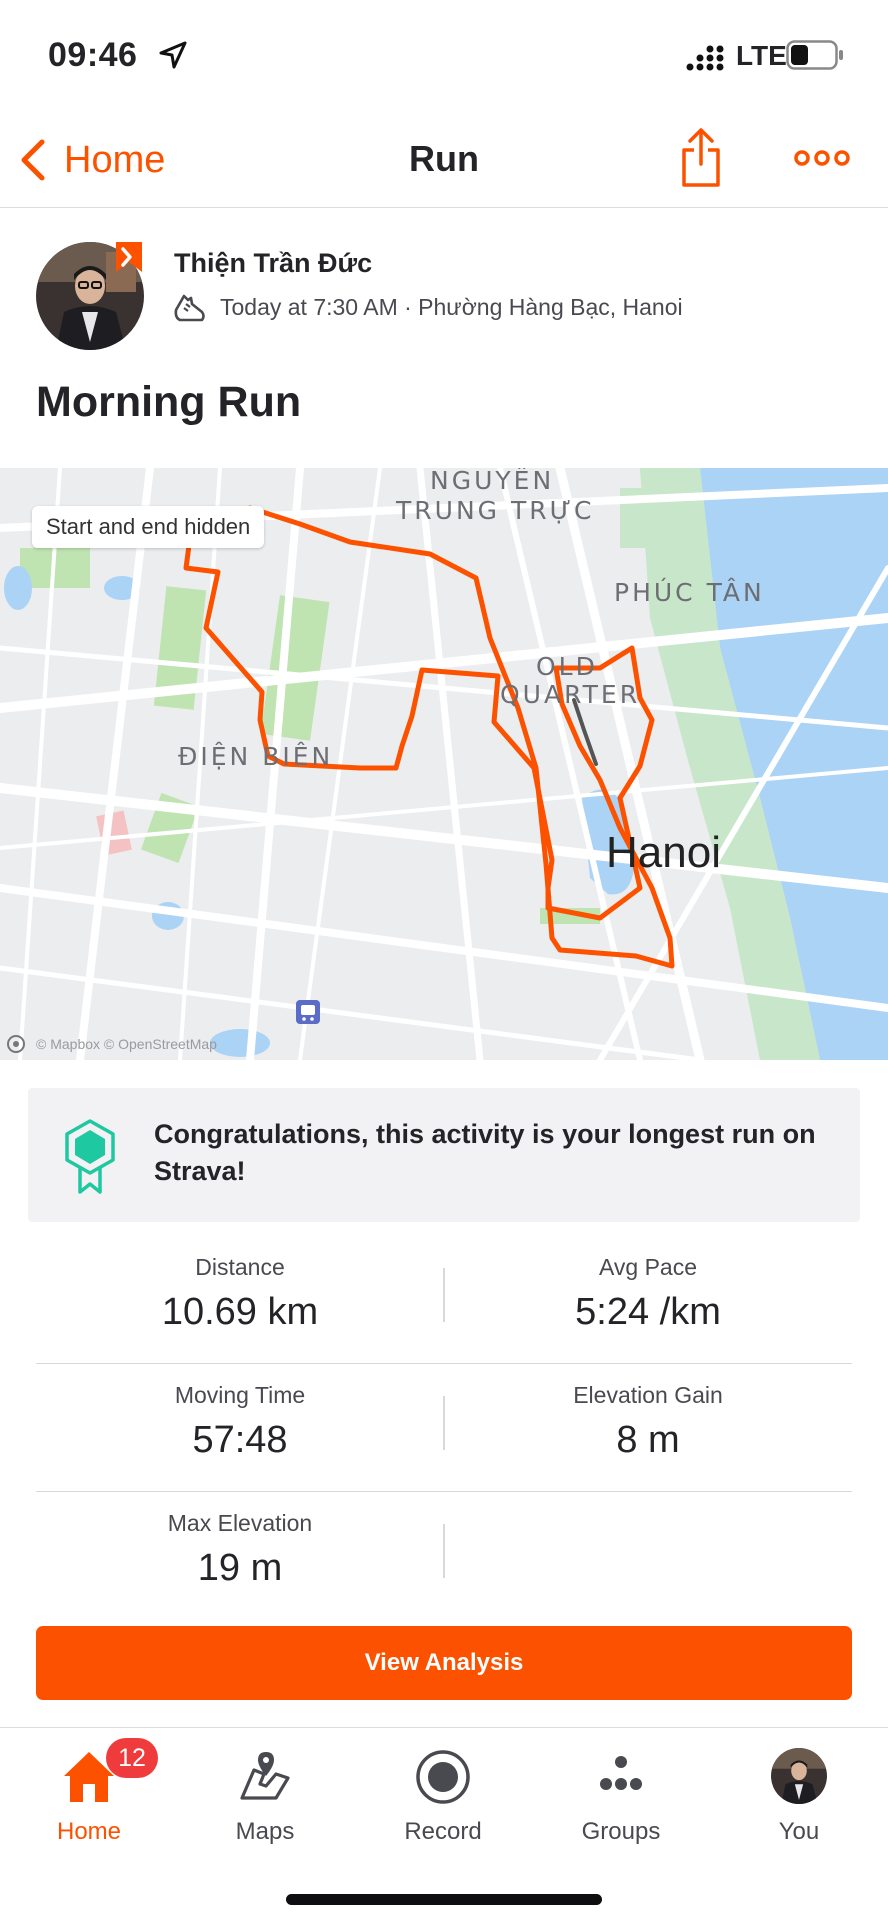 This screenshot has height=1920, width=888. What do you see at coordinates (169, 402) in the screenshot?
I see `activity-title: Morning Run` at bounding box center [169, 402].